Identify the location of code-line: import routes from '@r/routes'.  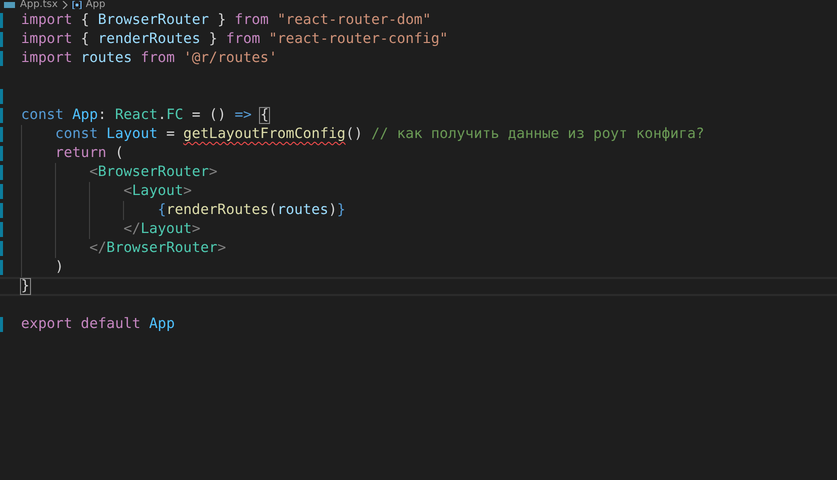
(149, 58).